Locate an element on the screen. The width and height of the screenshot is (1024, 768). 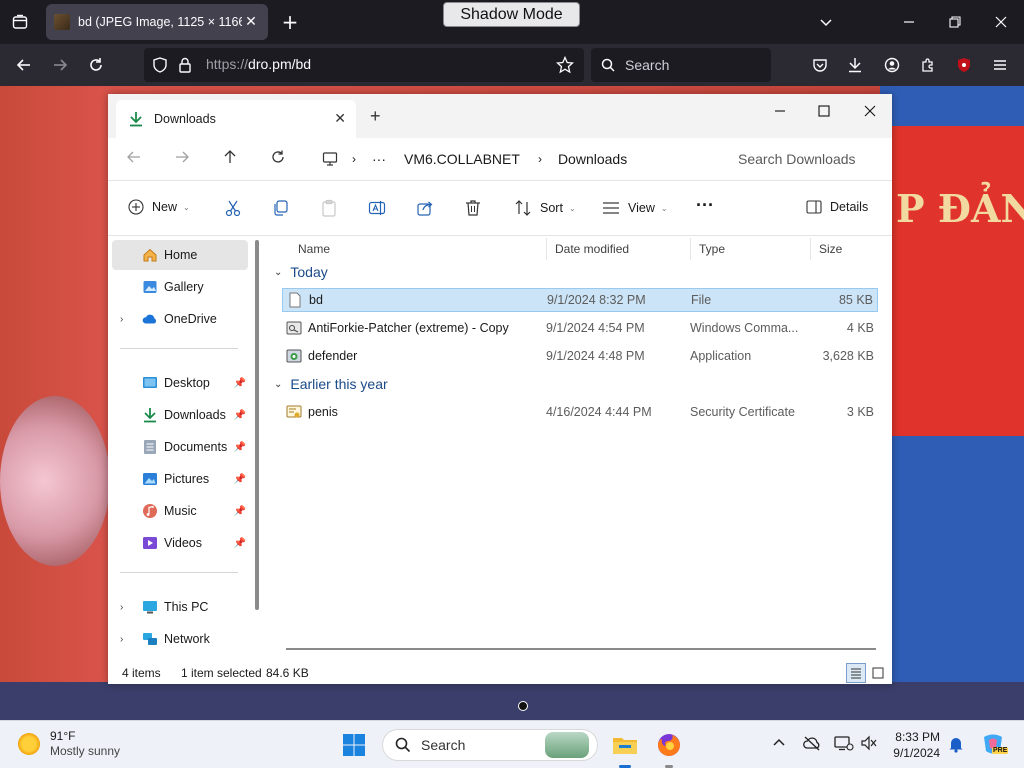
start-button is located at coordinates (354, 746).